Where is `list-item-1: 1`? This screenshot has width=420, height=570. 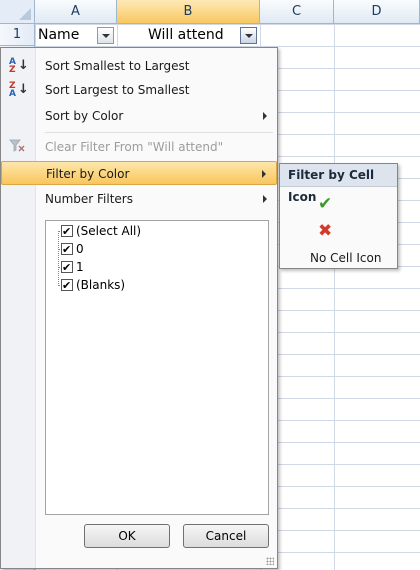
list-item-1: 1 is located at coordinates (72, 267).